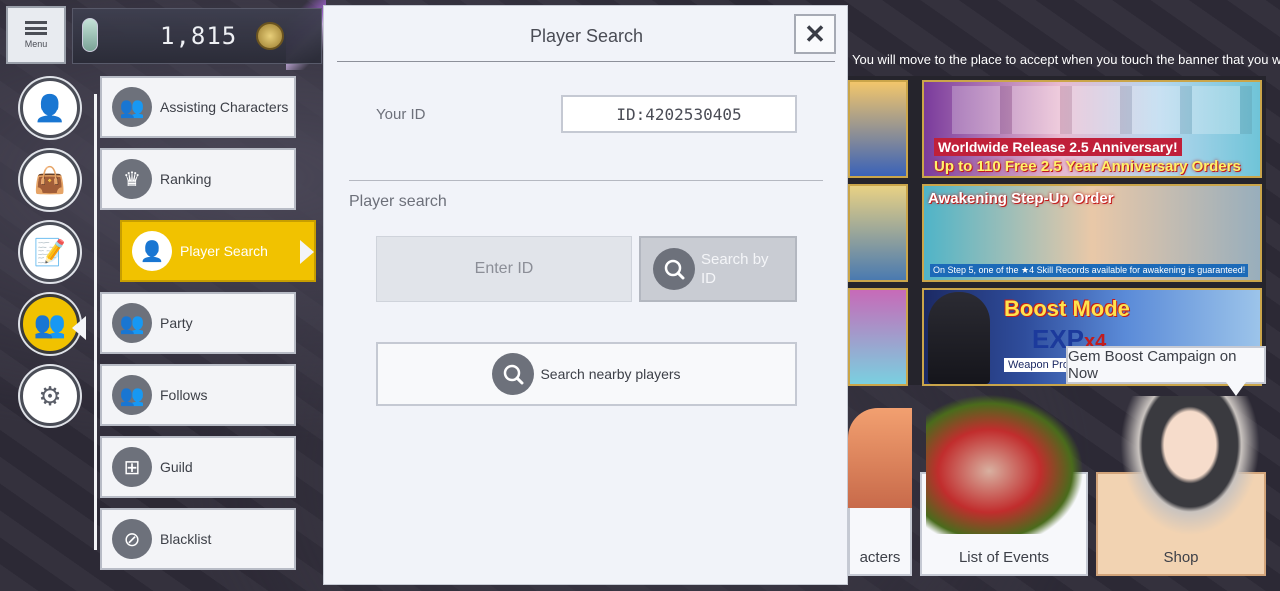 The image size is (1280, 591). What do you see at coordinates (186, 179) in the screenshot?
I see `submenu-label: Ranking` at bounding box center [186, 179].